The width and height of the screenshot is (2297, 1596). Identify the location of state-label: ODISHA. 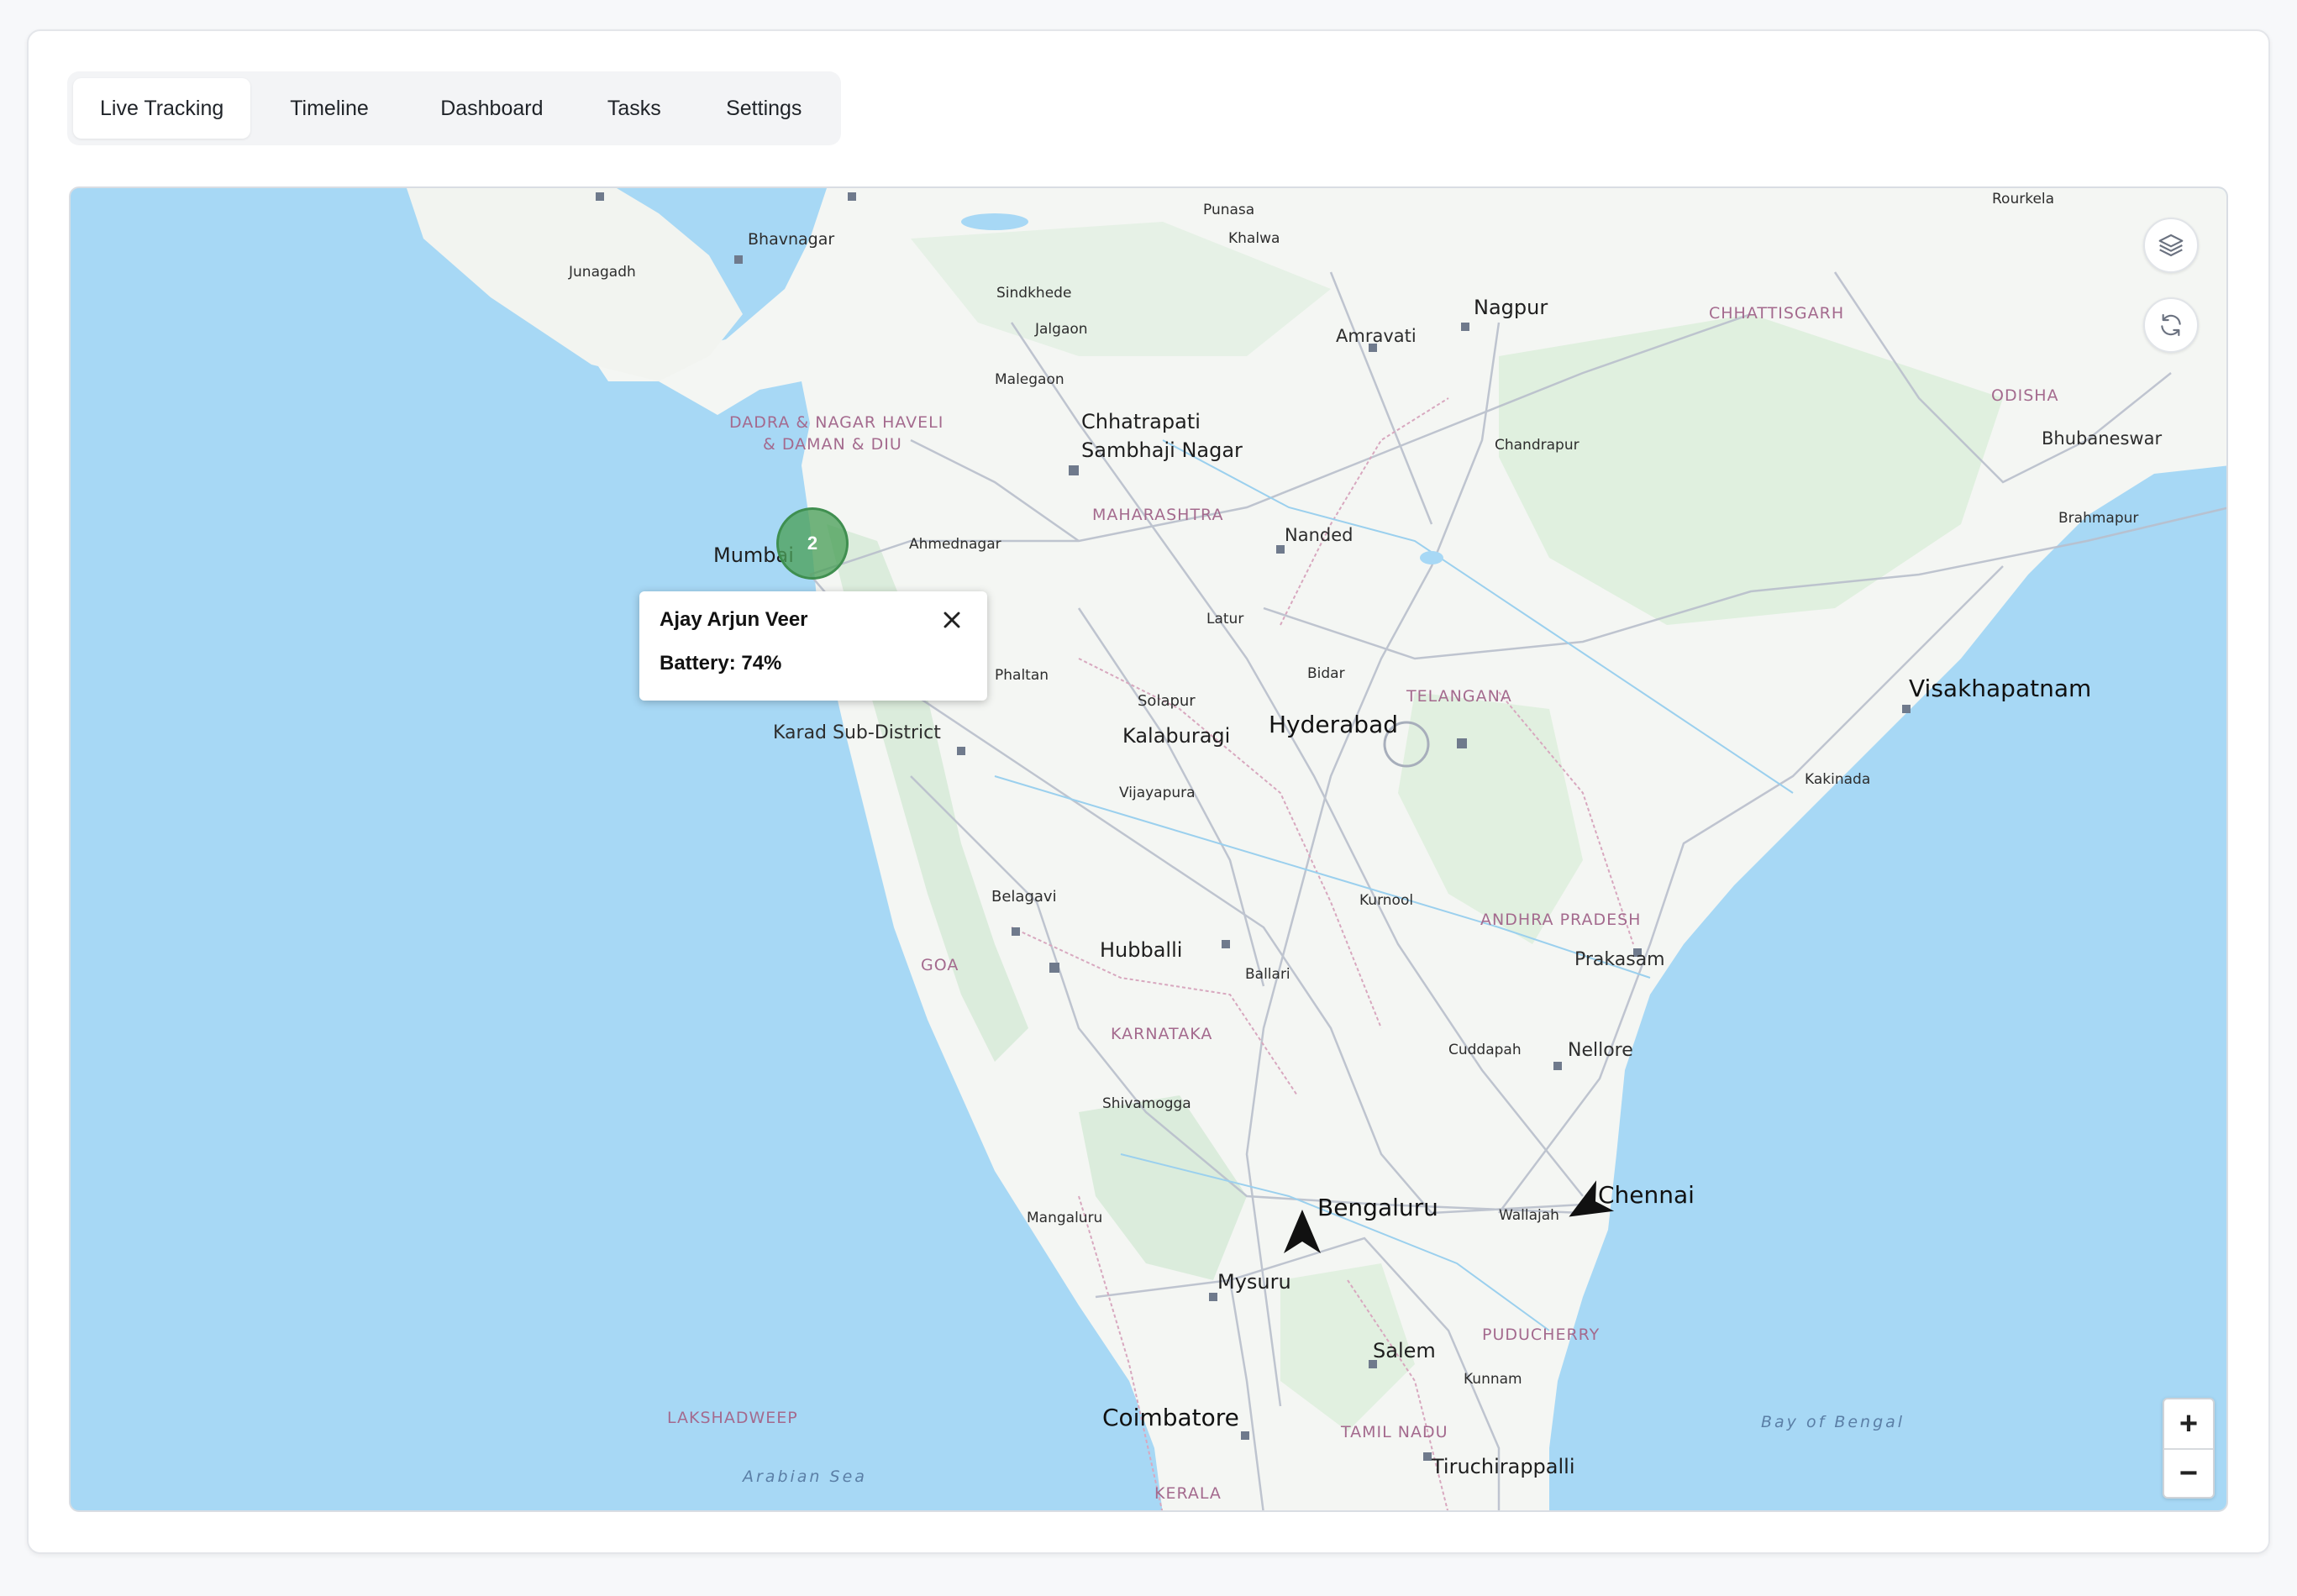
(2025, 395).